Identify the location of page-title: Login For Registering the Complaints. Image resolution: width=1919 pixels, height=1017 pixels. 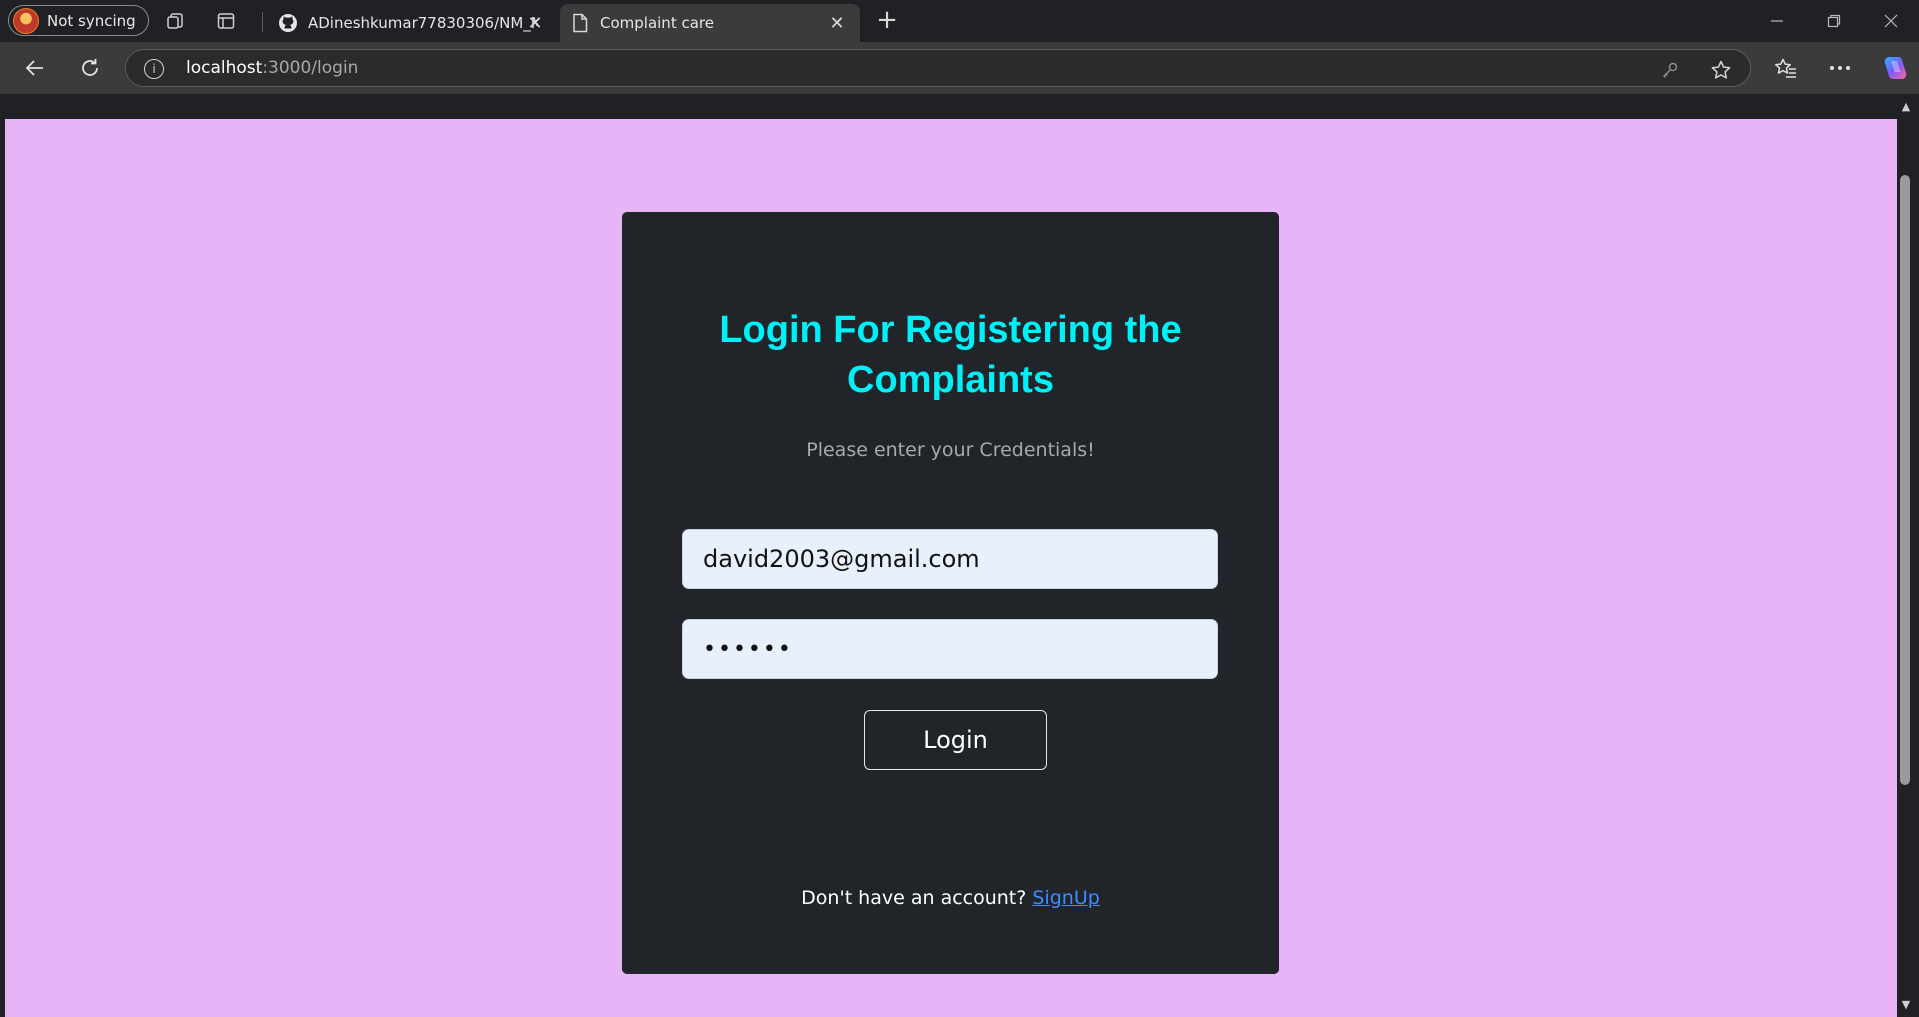
(950, 355).